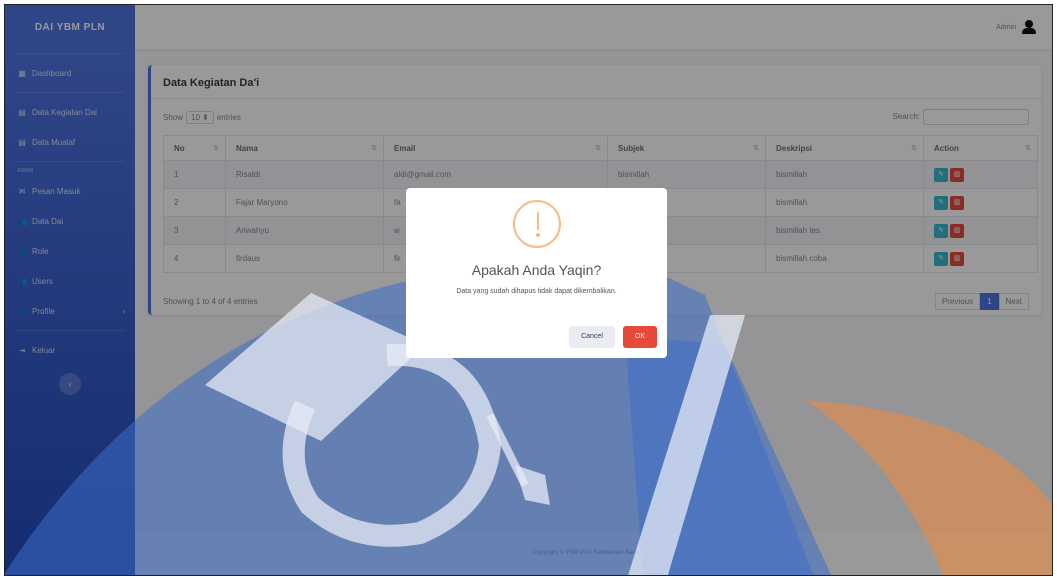  I want to click on warning-icon, so click(536, 224).